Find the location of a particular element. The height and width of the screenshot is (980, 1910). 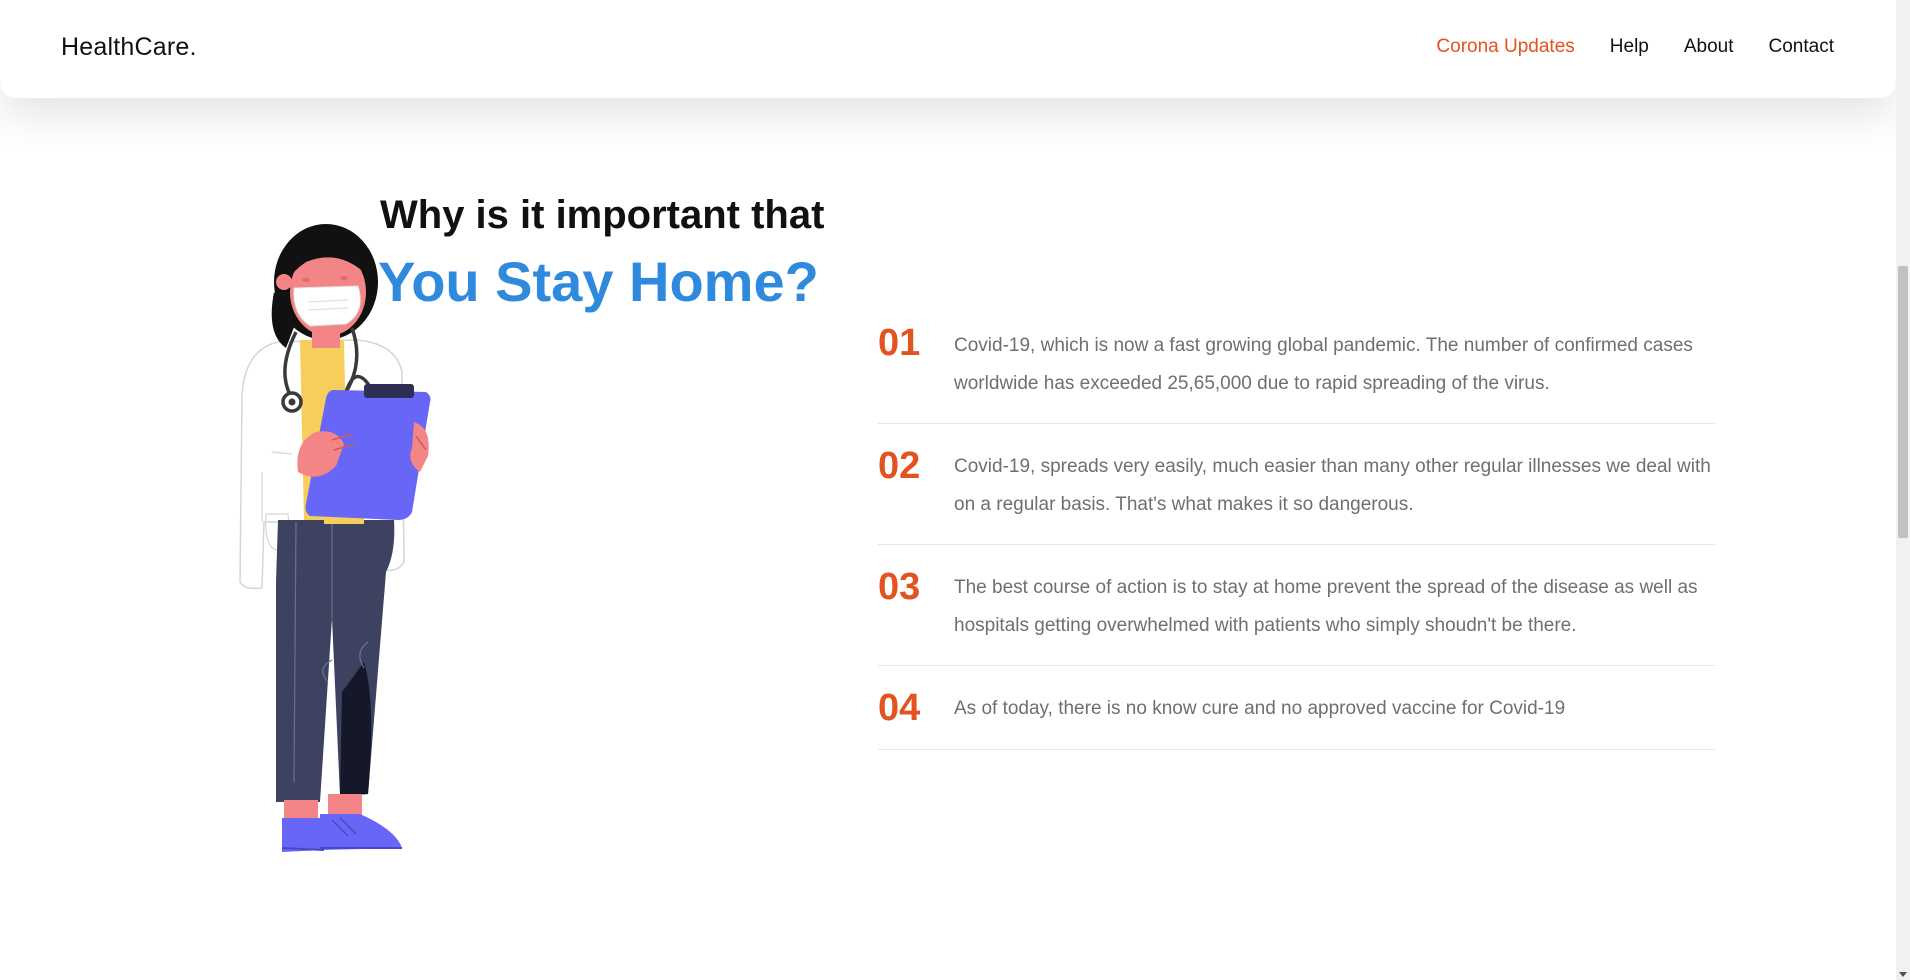

reason-number: 01 is located at coordinates (899, 343).